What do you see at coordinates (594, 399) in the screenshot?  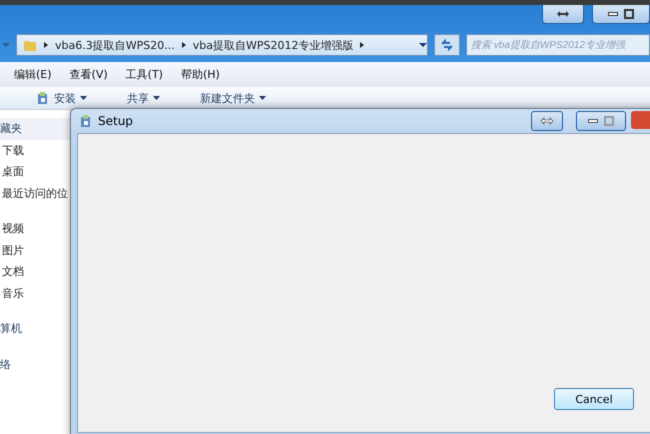 I see `cancel-button: Cancel` at bounding box center [594, 399].